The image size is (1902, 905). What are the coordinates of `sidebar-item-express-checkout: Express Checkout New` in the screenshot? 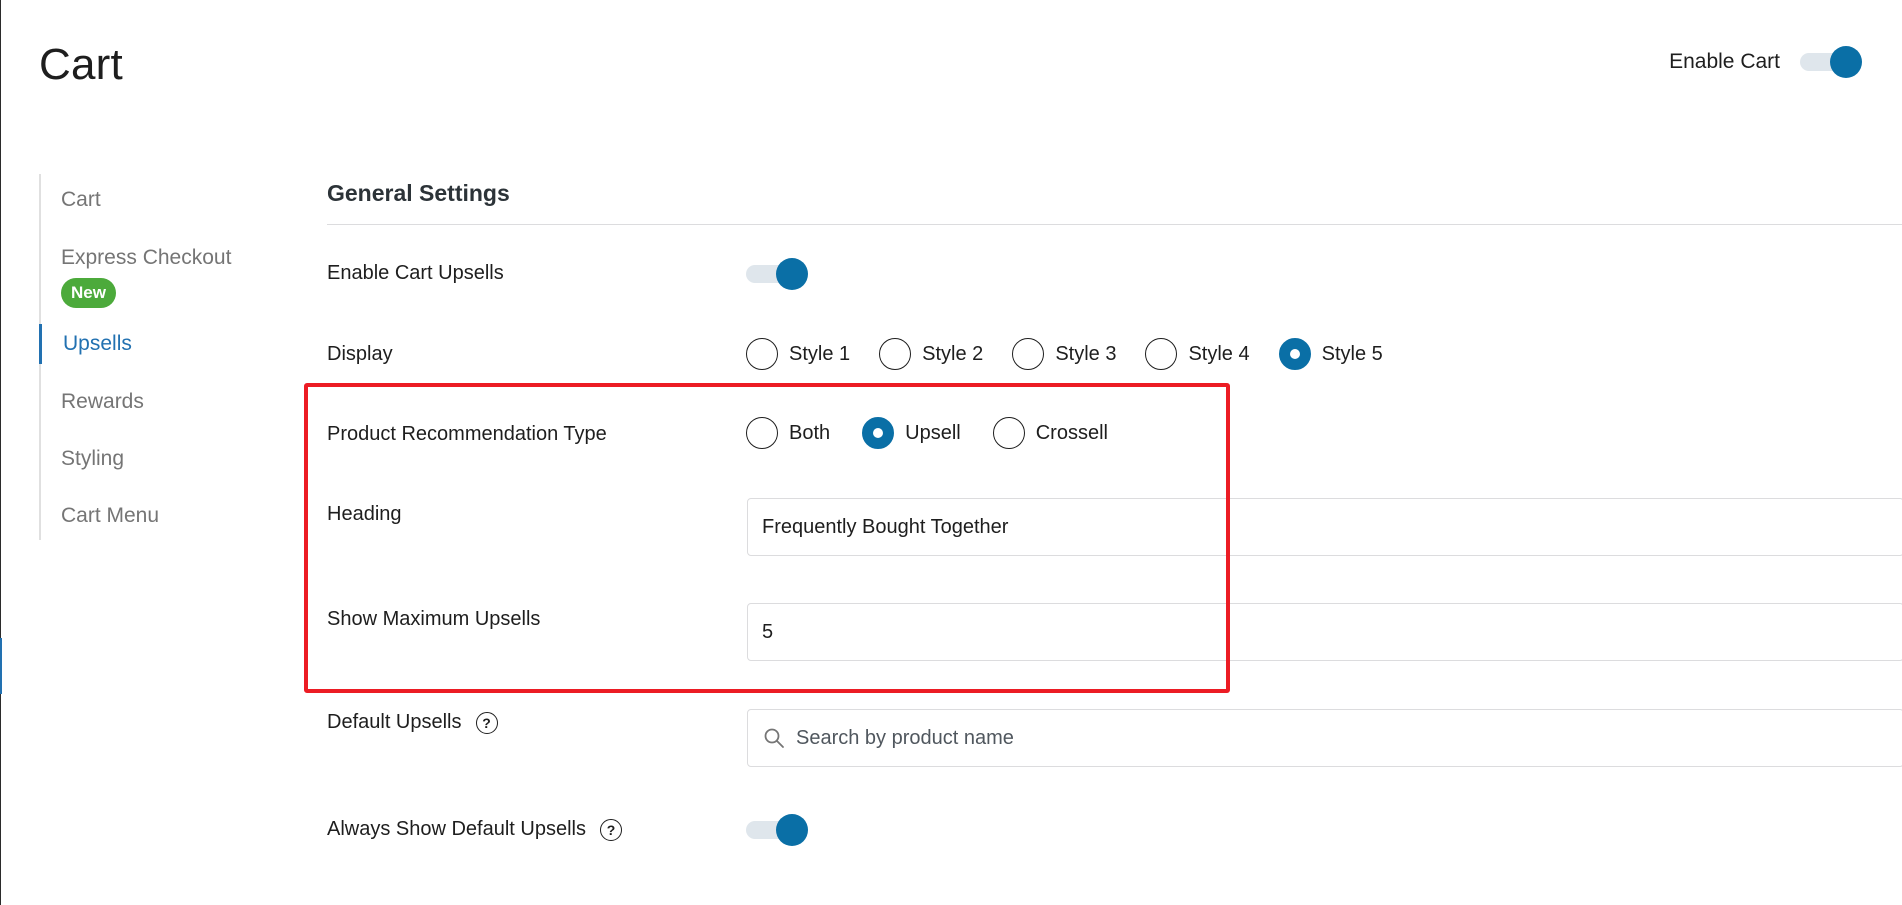 It's located at (136, 277).